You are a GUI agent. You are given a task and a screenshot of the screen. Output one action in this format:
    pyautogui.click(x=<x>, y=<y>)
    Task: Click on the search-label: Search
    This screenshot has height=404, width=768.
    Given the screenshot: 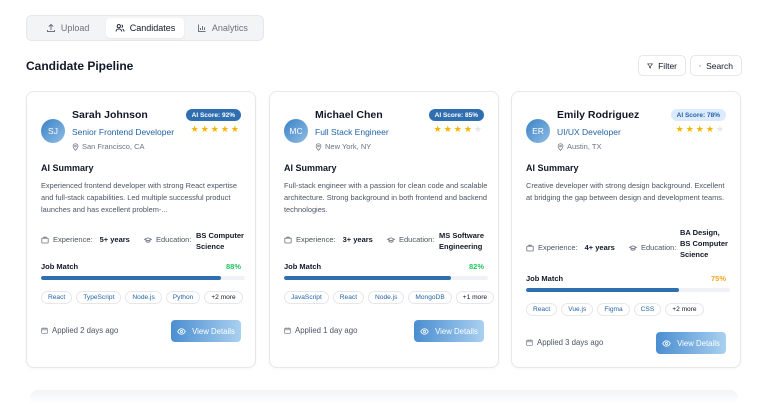 What is the action you would take?
    pyautogui.click(x=719, y=65)
    